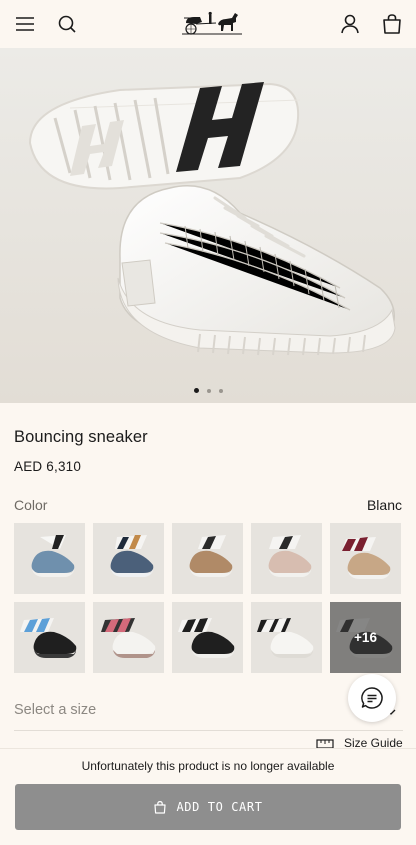 This screenshot has height=845, width=416. Describe the element at coordinates (208, 730) in the screenshot. I see `size-divider` at that location.